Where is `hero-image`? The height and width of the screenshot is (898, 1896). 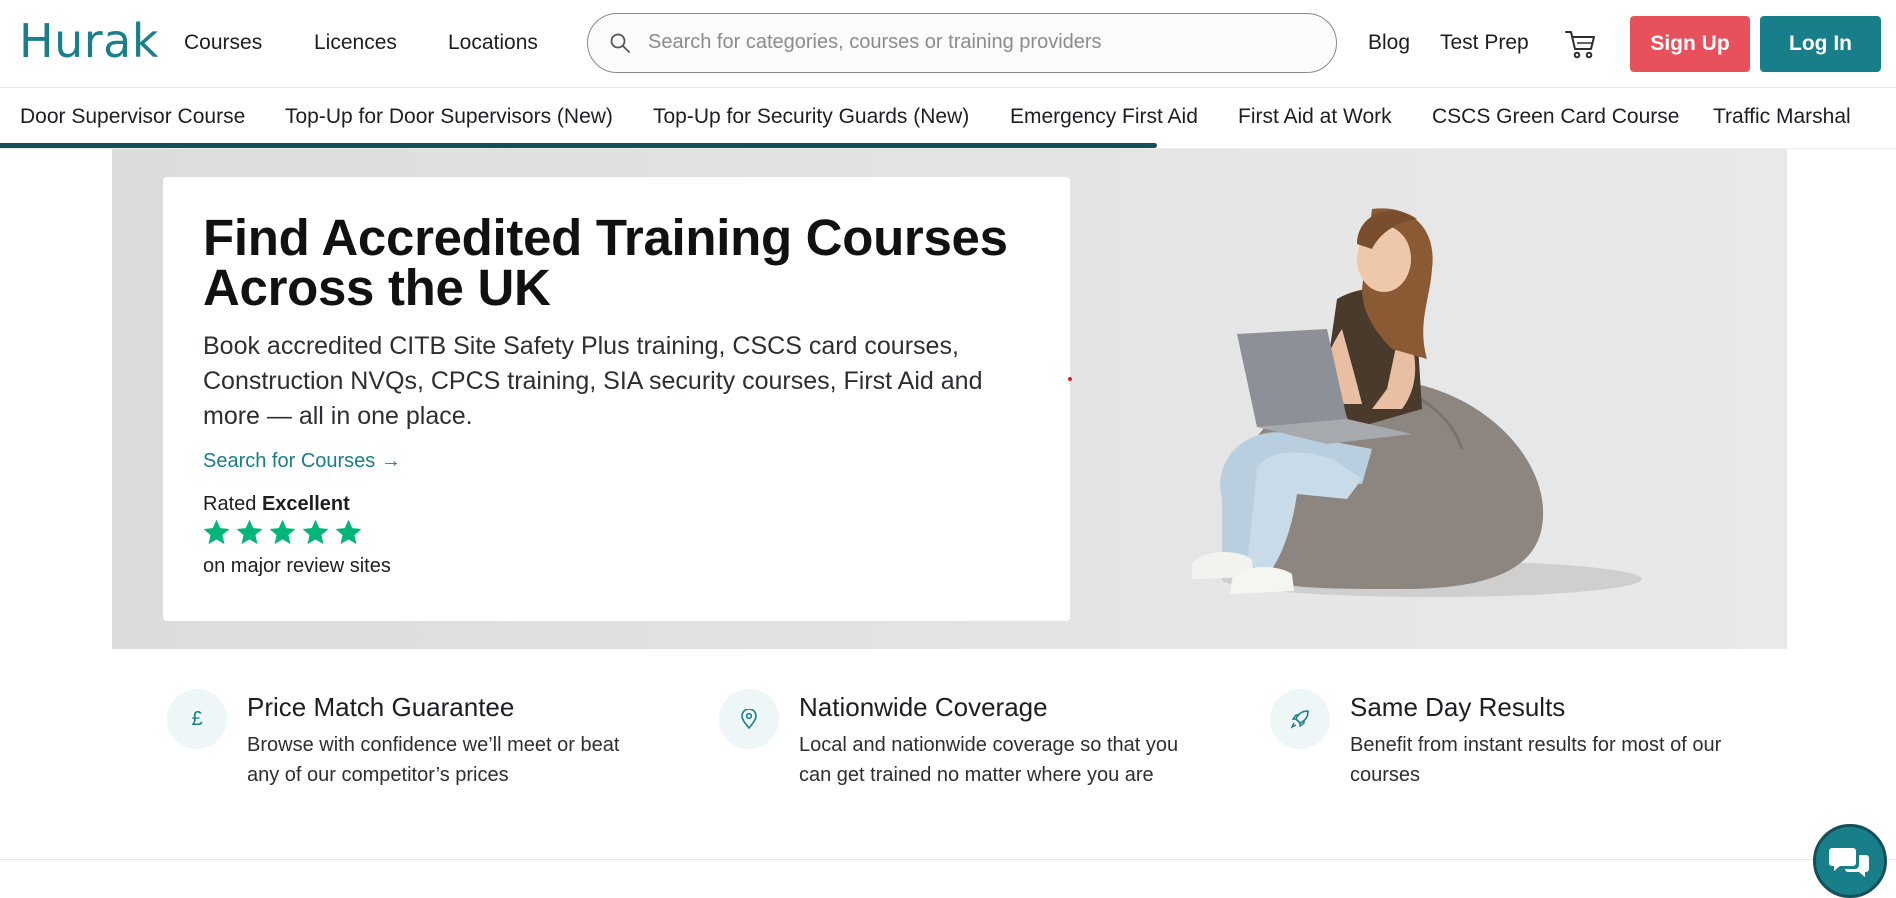 hero-image is located at coordinates (1417, 402).